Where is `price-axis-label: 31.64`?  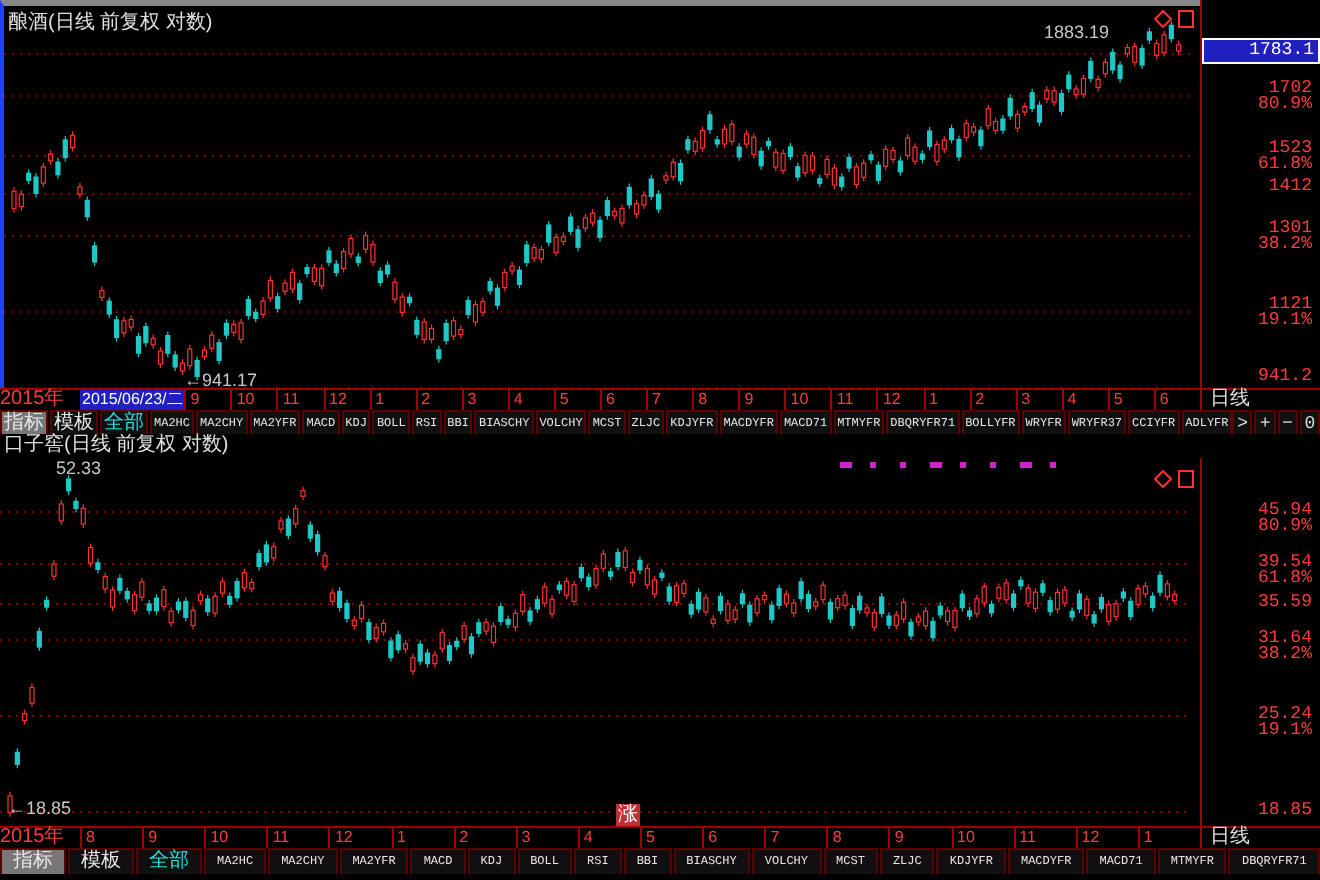
price-axis-label: 31.64 is located at coordinates (1284, 639).